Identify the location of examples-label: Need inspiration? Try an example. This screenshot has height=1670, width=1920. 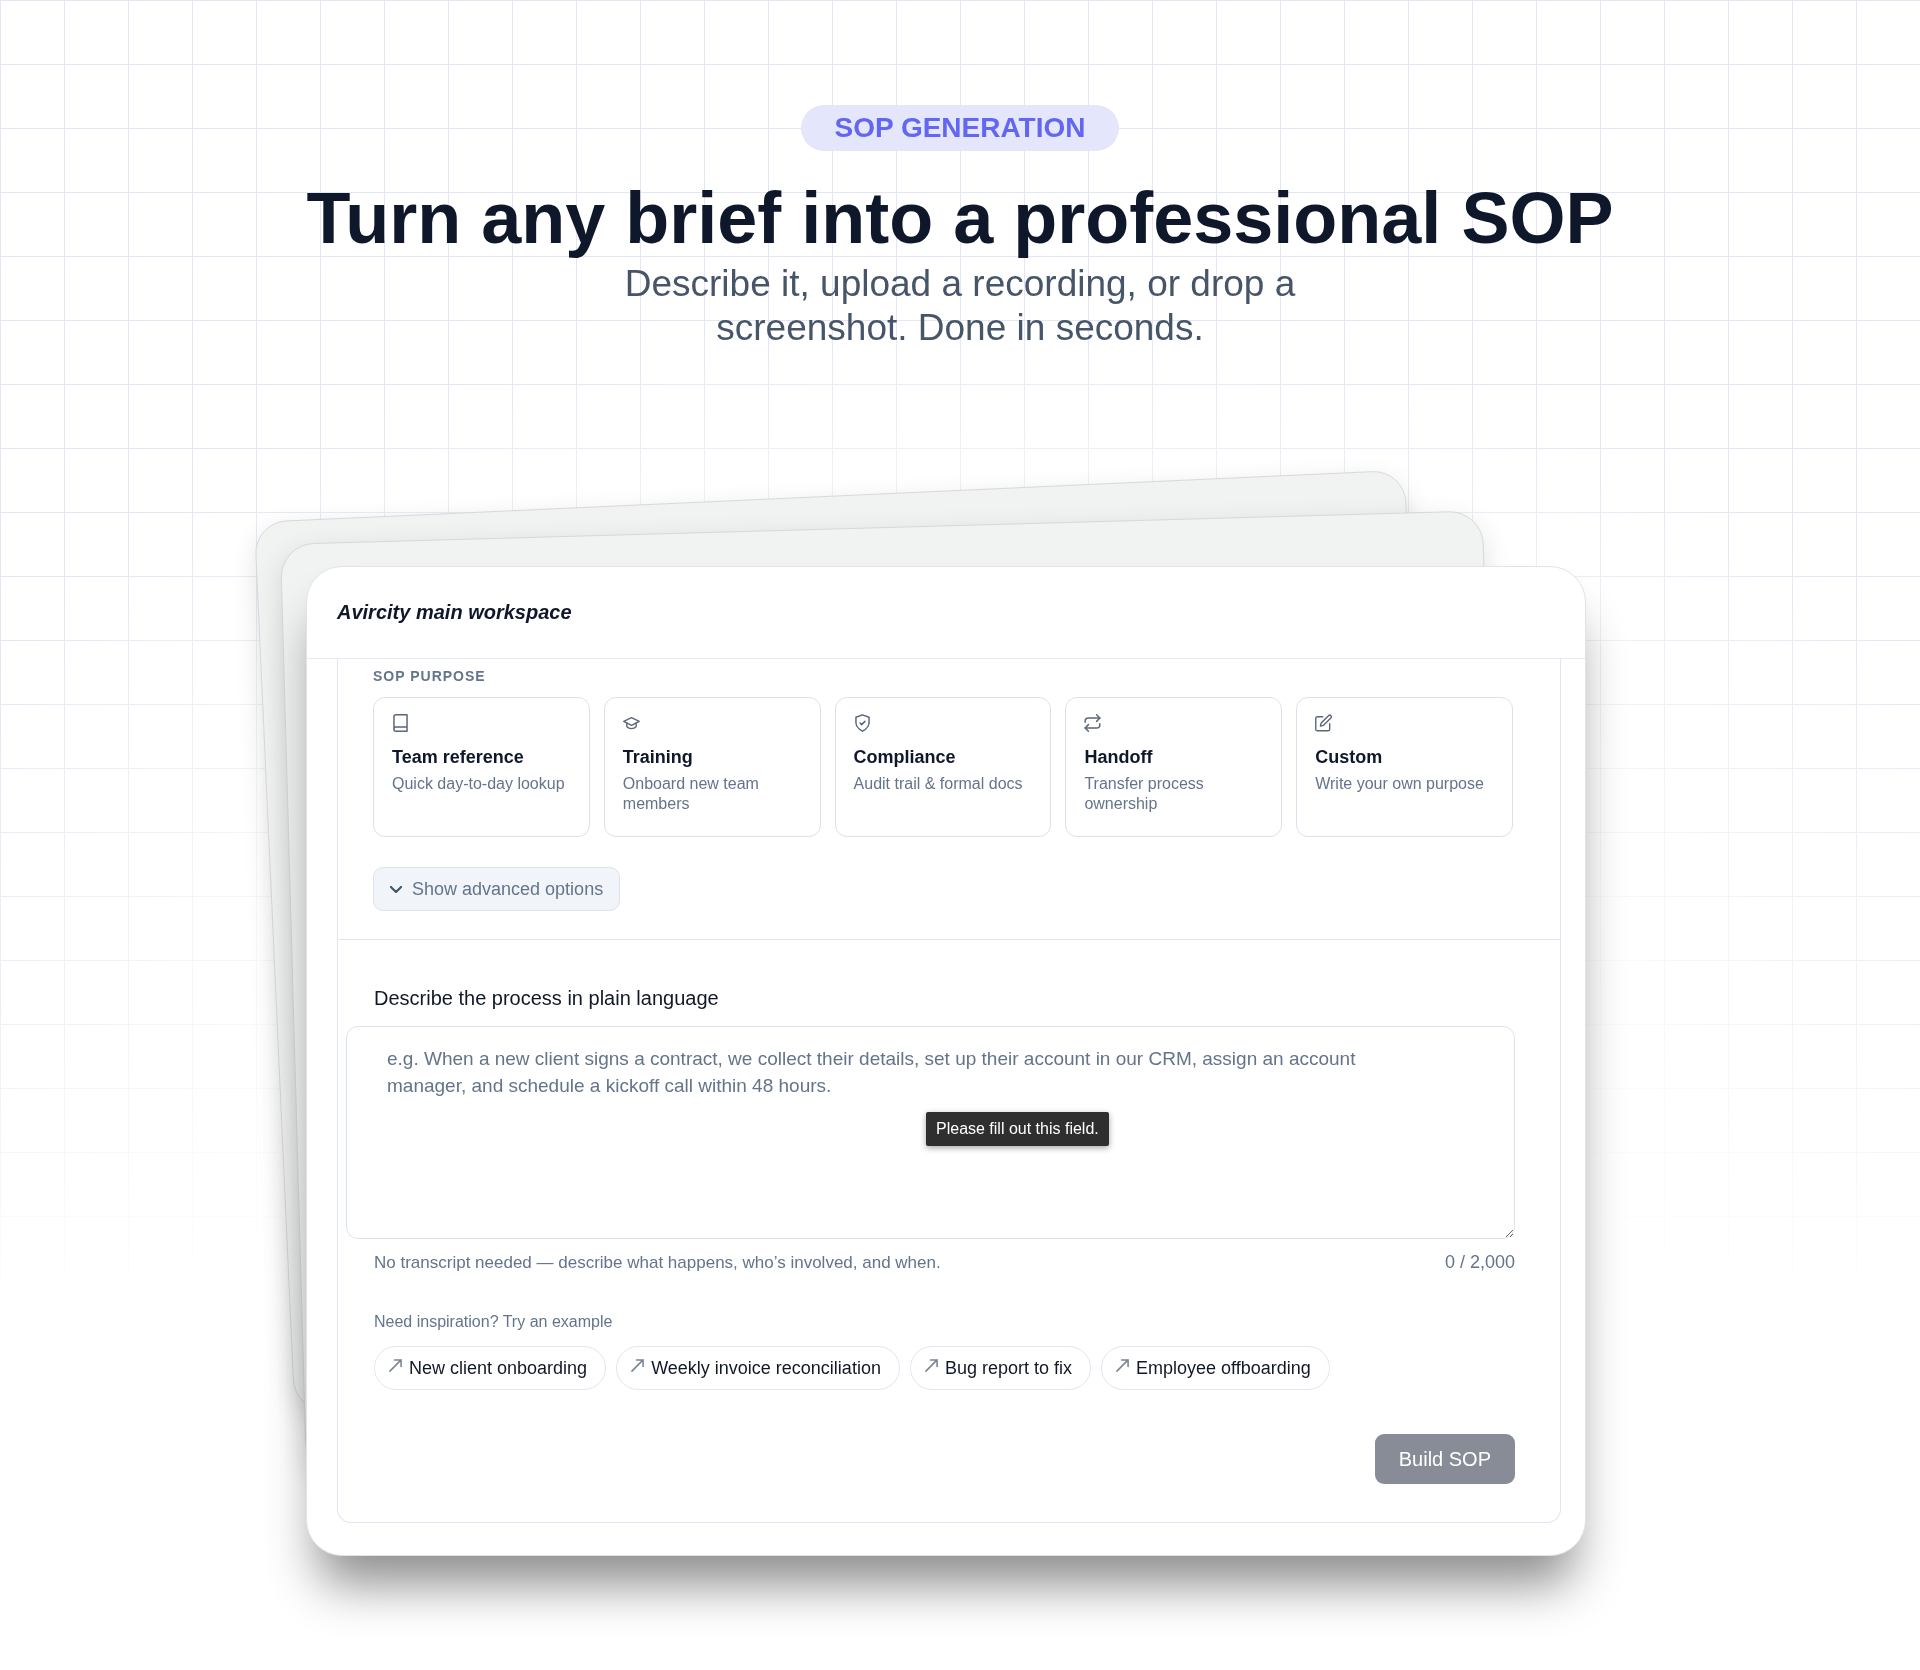
(493, 1322).